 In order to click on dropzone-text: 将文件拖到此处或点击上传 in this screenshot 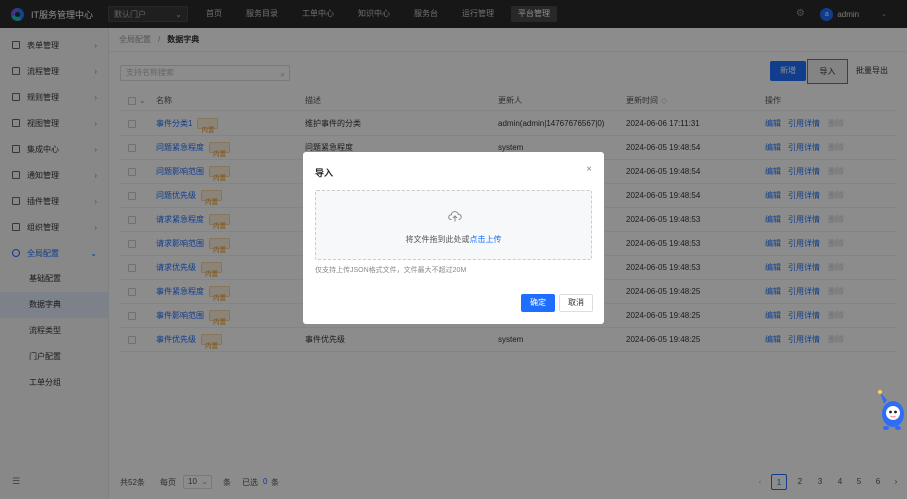, I will do `click(453, 239)`.